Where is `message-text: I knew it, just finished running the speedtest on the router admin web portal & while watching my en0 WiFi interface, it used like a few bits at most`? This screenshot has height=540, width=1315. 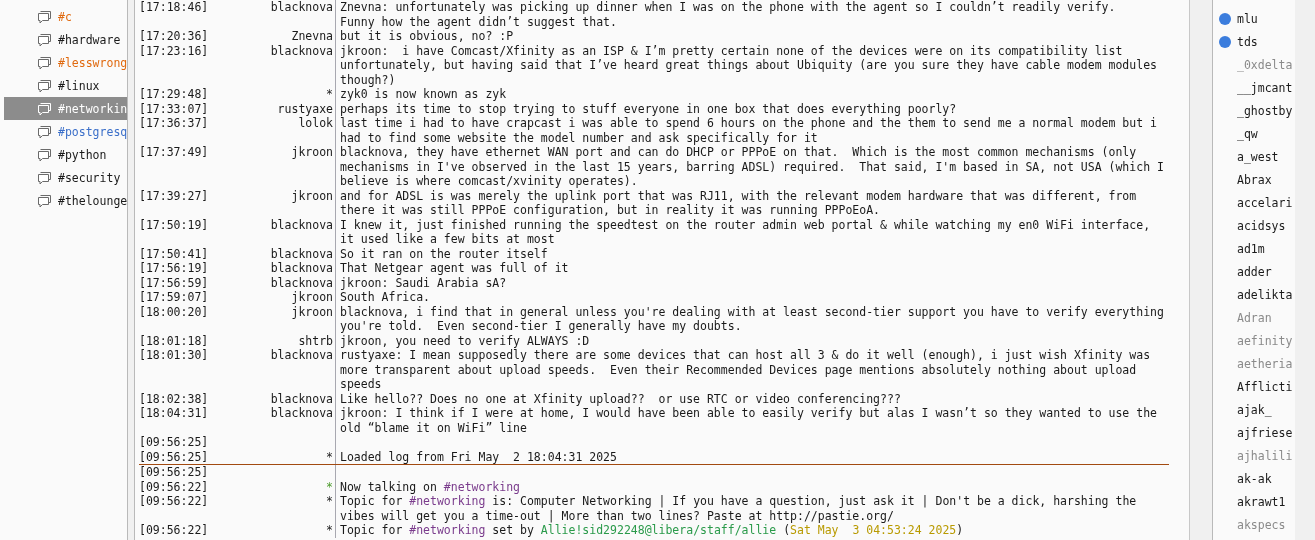
message-text: I knew it, just finished running the speedtest on the router admin web portal & while watching my en0 WiFi interface, it used like a few bits at most is located at coordinates (746, 231).